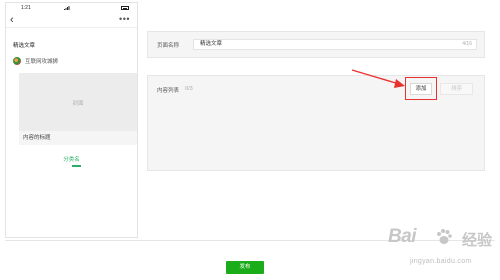 The height and width of the screenshot is (280, 500). Describe the element at coordinates (168, 91) in the screenshot. I see `content-list-label: 内容列表` at that location.